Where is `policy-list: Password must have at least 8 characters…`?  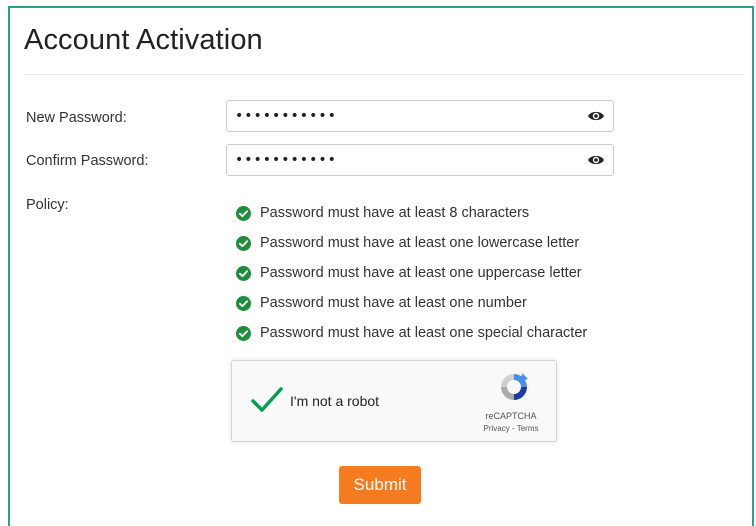
policy-list: Password must have at least 8 characters… is located at coordinates (411, 273).